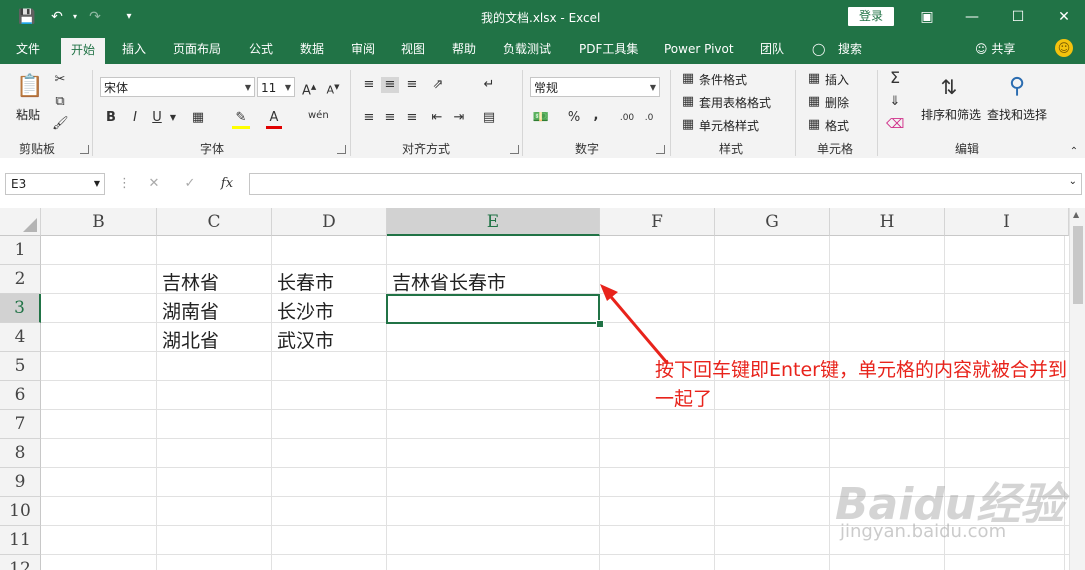  What do you see at coordinates (30, 87) in the screenshot?
I see `paste-icon: 📋` at bounding box center [30, 87].